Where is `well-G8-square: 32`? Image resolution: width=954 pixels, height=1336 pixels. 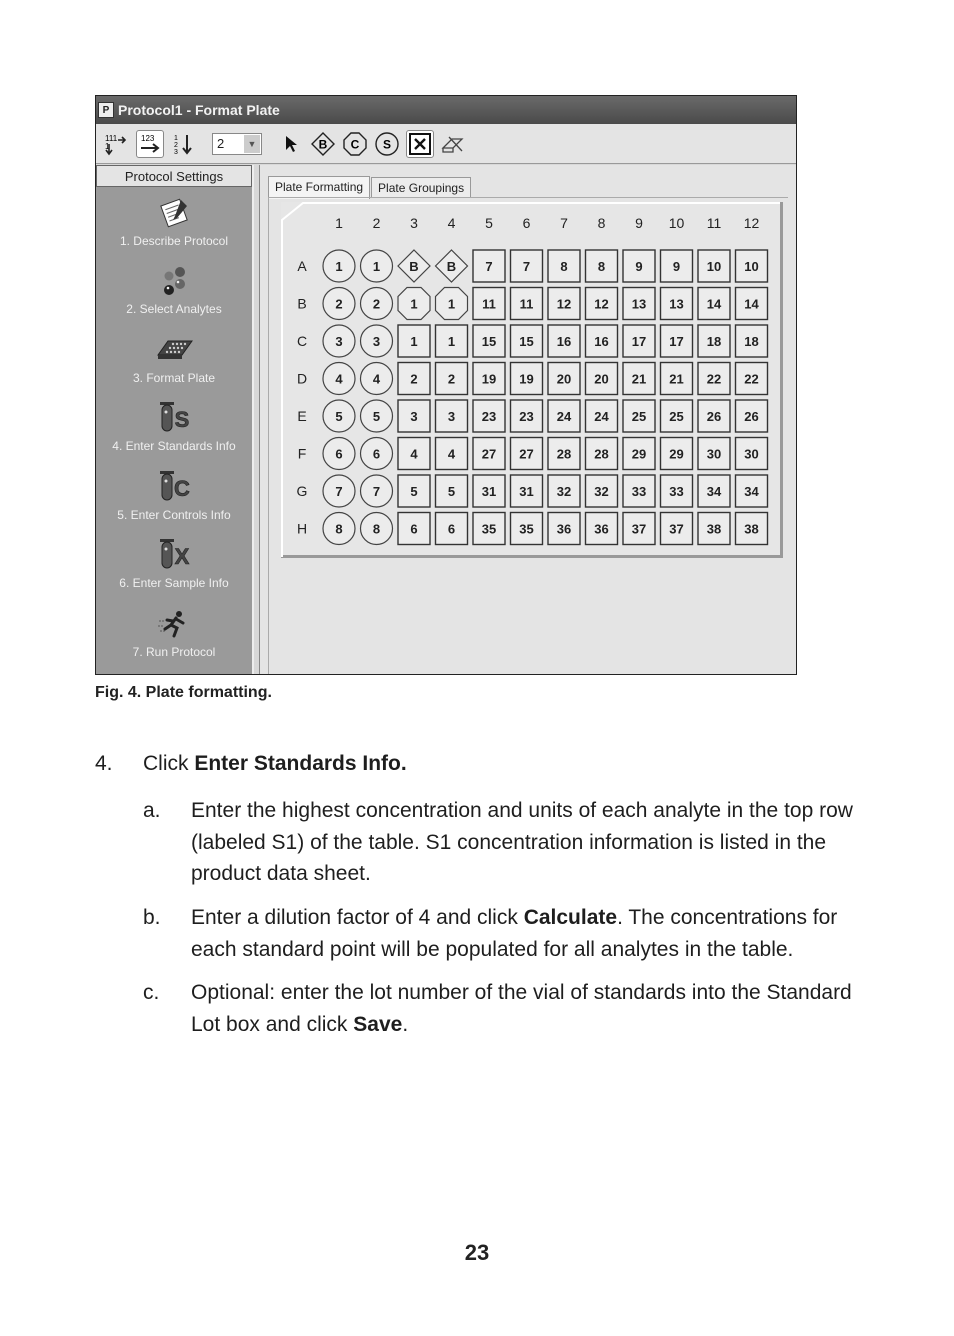
well-G8-square: 32 is located at coordinates (601, 491).